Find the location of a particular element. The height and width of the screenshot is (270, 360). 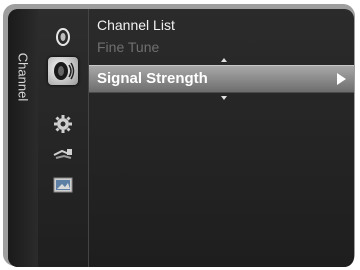

arrow-right-icon is located at coordinates (341, 79).